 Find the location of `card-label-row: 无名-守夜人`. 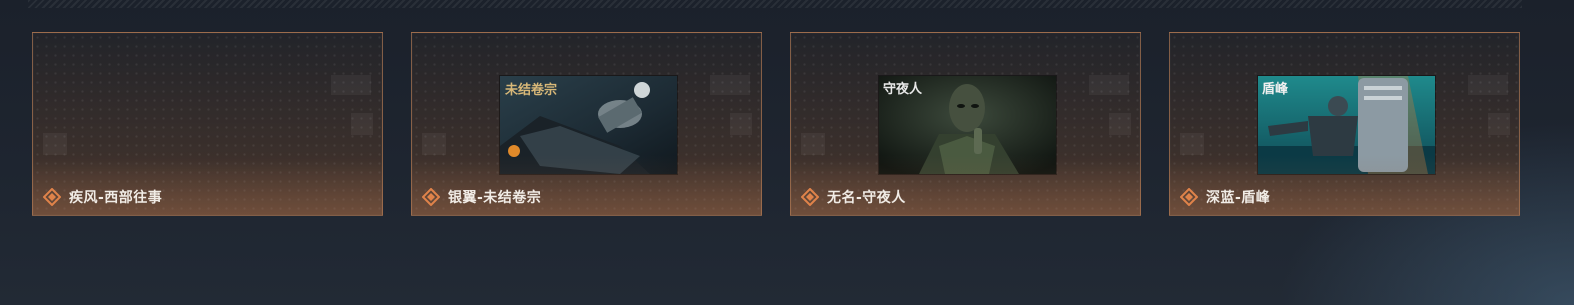

card-label-row: 无名-守夜人 is located at coordinates (853, 197).